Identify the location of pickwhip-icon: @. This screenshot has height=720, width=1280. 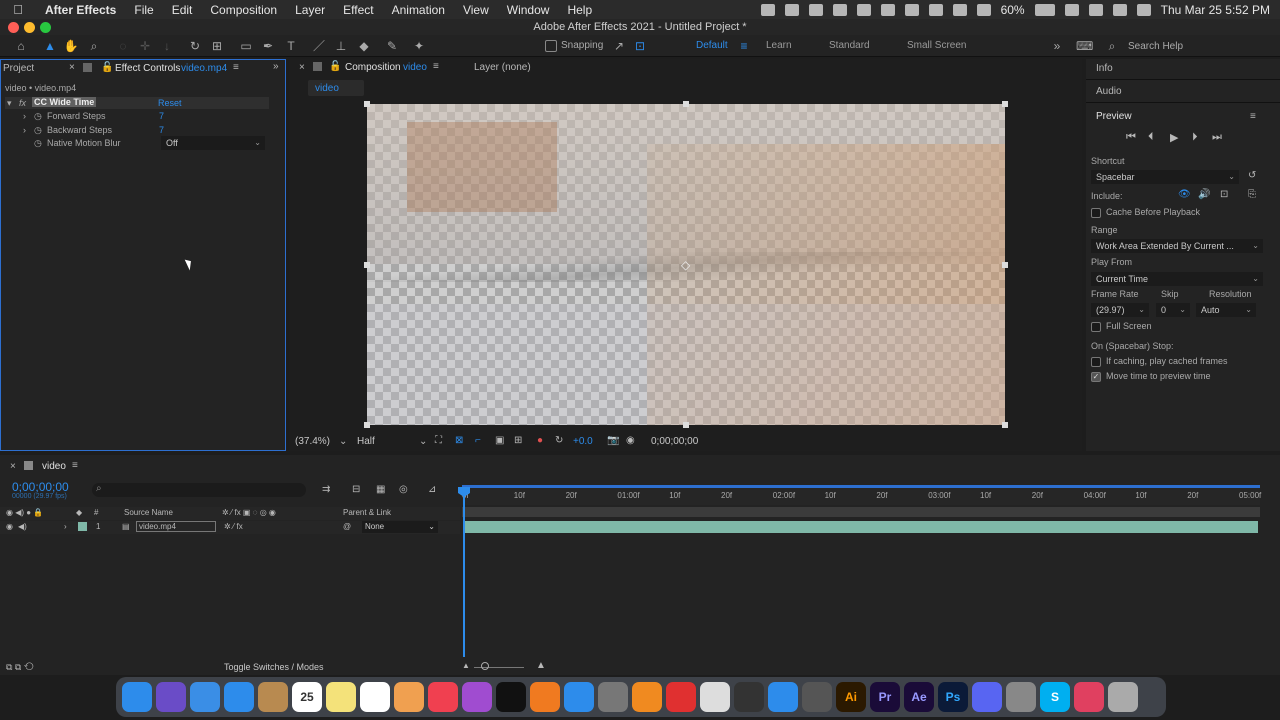
(347, 526).